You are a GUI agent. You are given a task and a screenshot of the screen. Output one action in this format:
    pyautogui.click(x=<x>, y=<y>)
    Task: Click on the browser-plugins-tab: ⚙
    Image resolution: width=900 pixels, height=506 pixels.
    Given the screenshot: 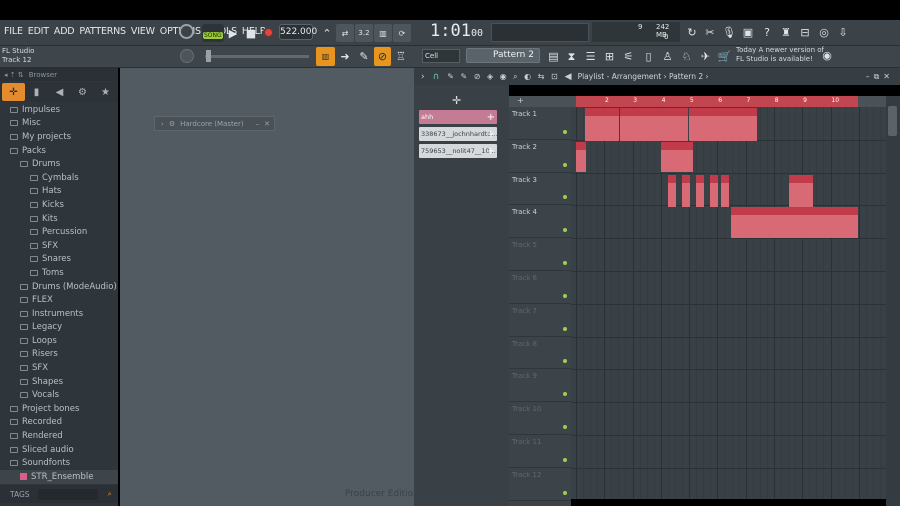 What is the action you would take?
    pyautogui.click(x=82, y=92)
    